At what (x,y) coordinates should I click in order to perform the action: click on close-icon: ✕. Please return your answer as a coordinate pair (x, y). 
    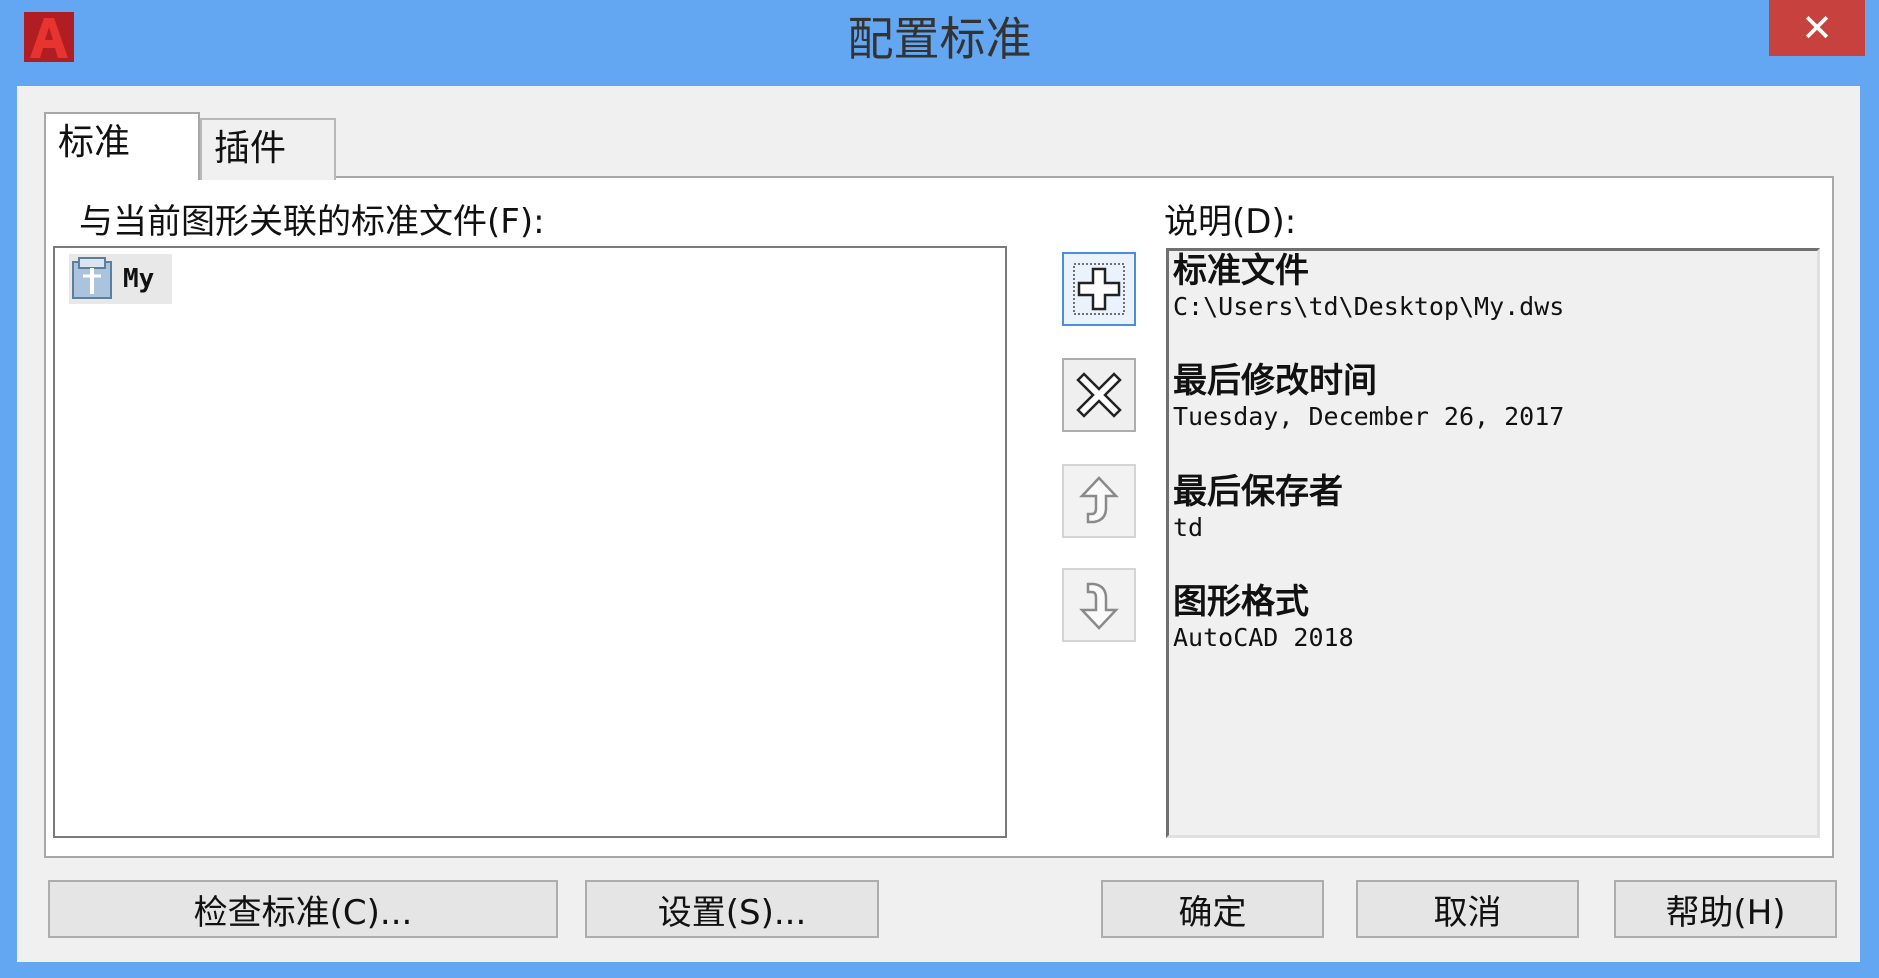
    Looking at the image, I should click on (1817, 28).